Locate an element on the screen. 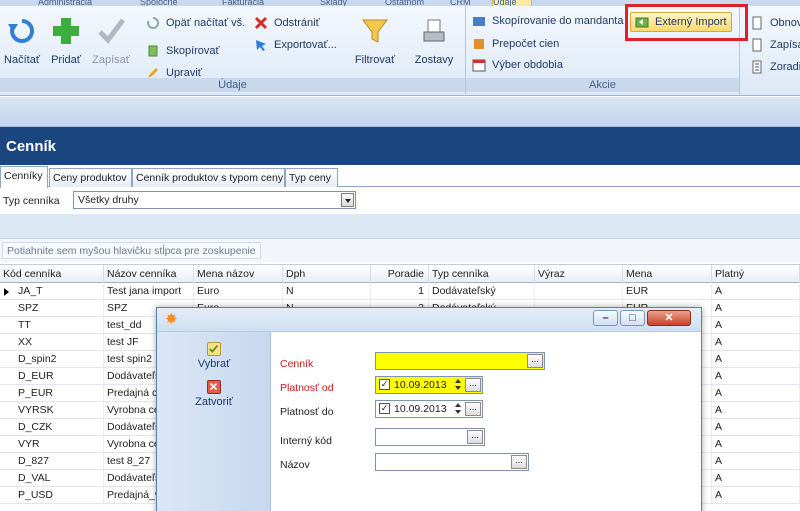  column-header-kod-cennika: Kód cenníka is located at coordinates (52, 274).